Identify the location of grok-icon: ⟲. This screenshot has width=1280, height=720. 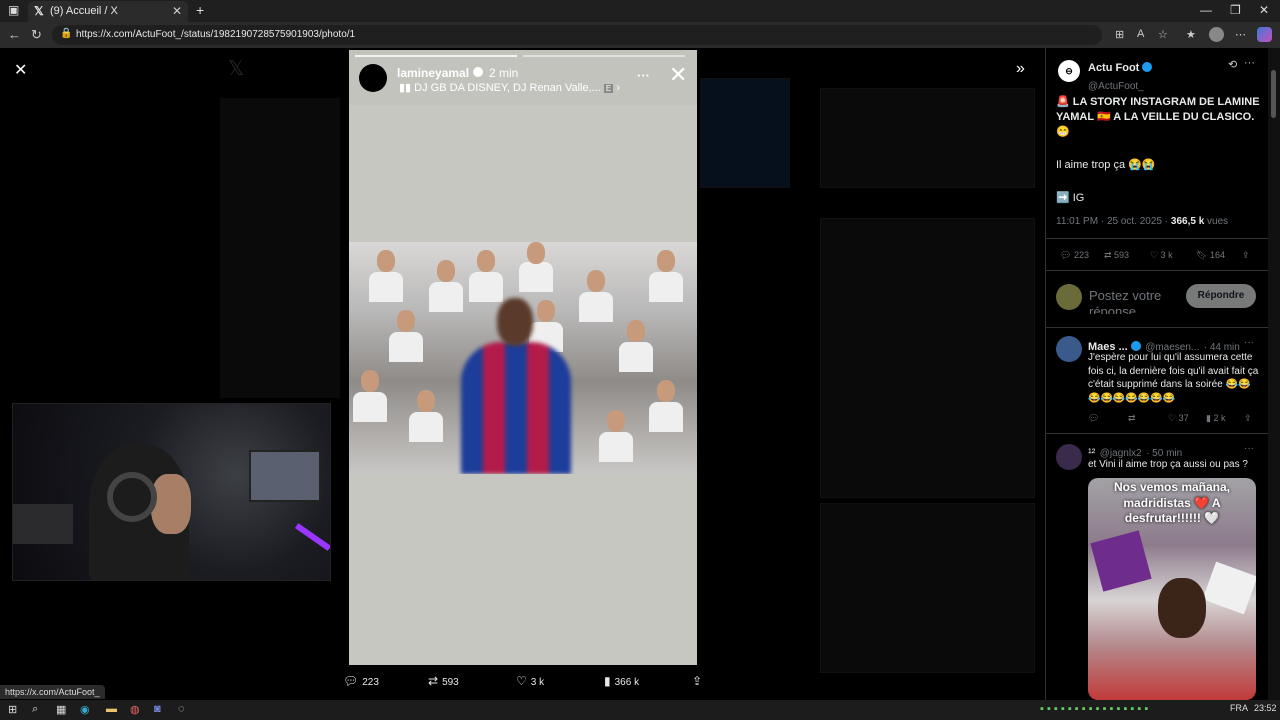
(1232, 64).